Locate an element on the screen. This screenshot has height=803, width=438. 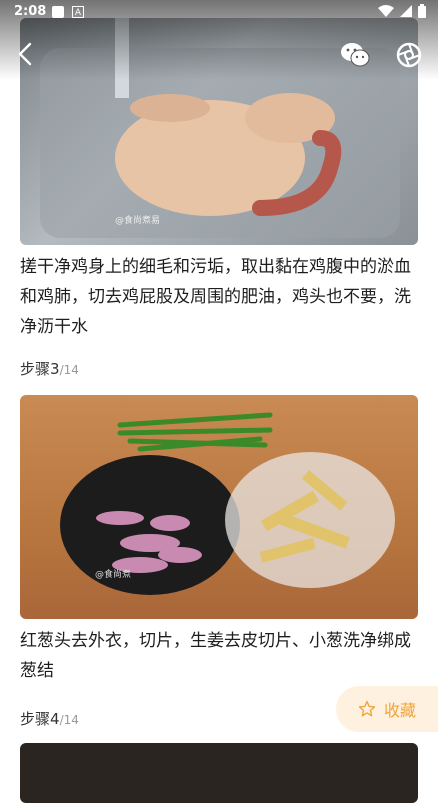
wechat-icon is located at coordinates (355, 55).